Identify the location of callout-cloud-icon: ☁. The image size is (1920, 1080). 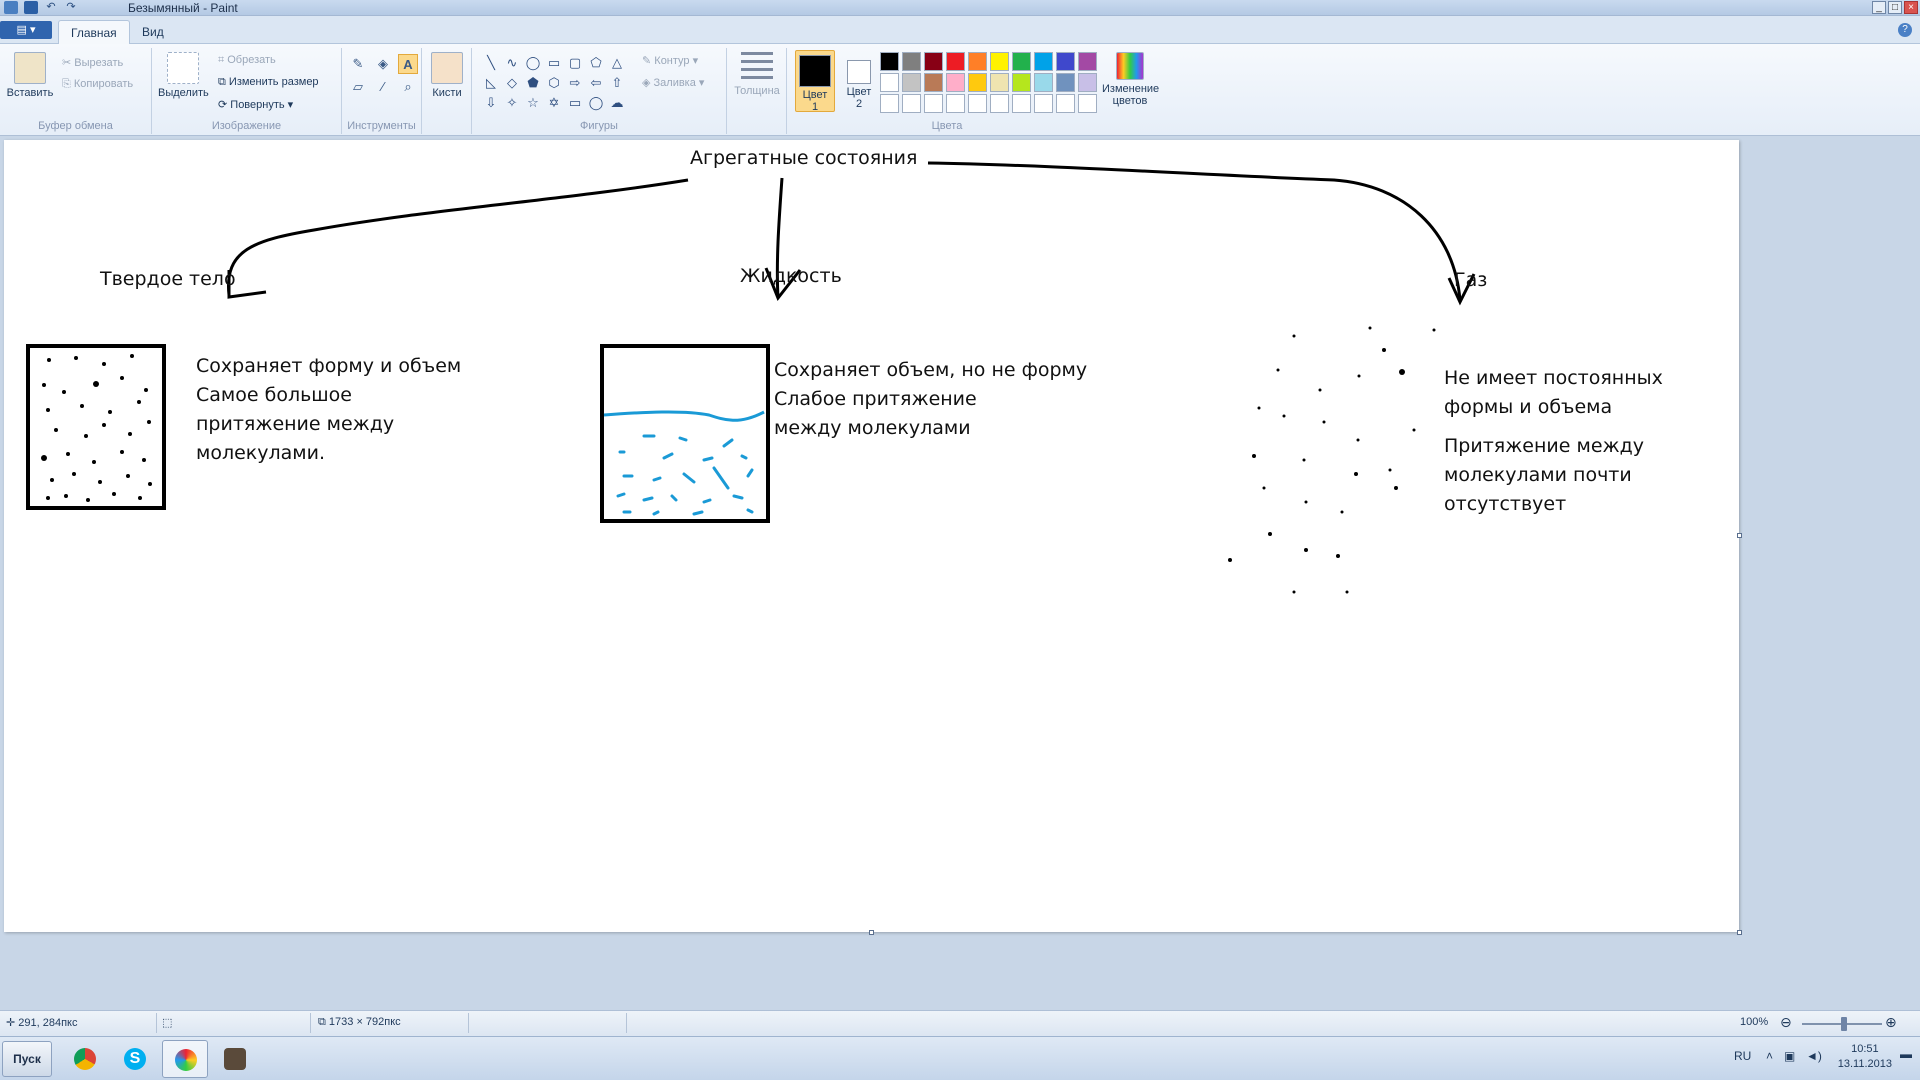
(617, 103).